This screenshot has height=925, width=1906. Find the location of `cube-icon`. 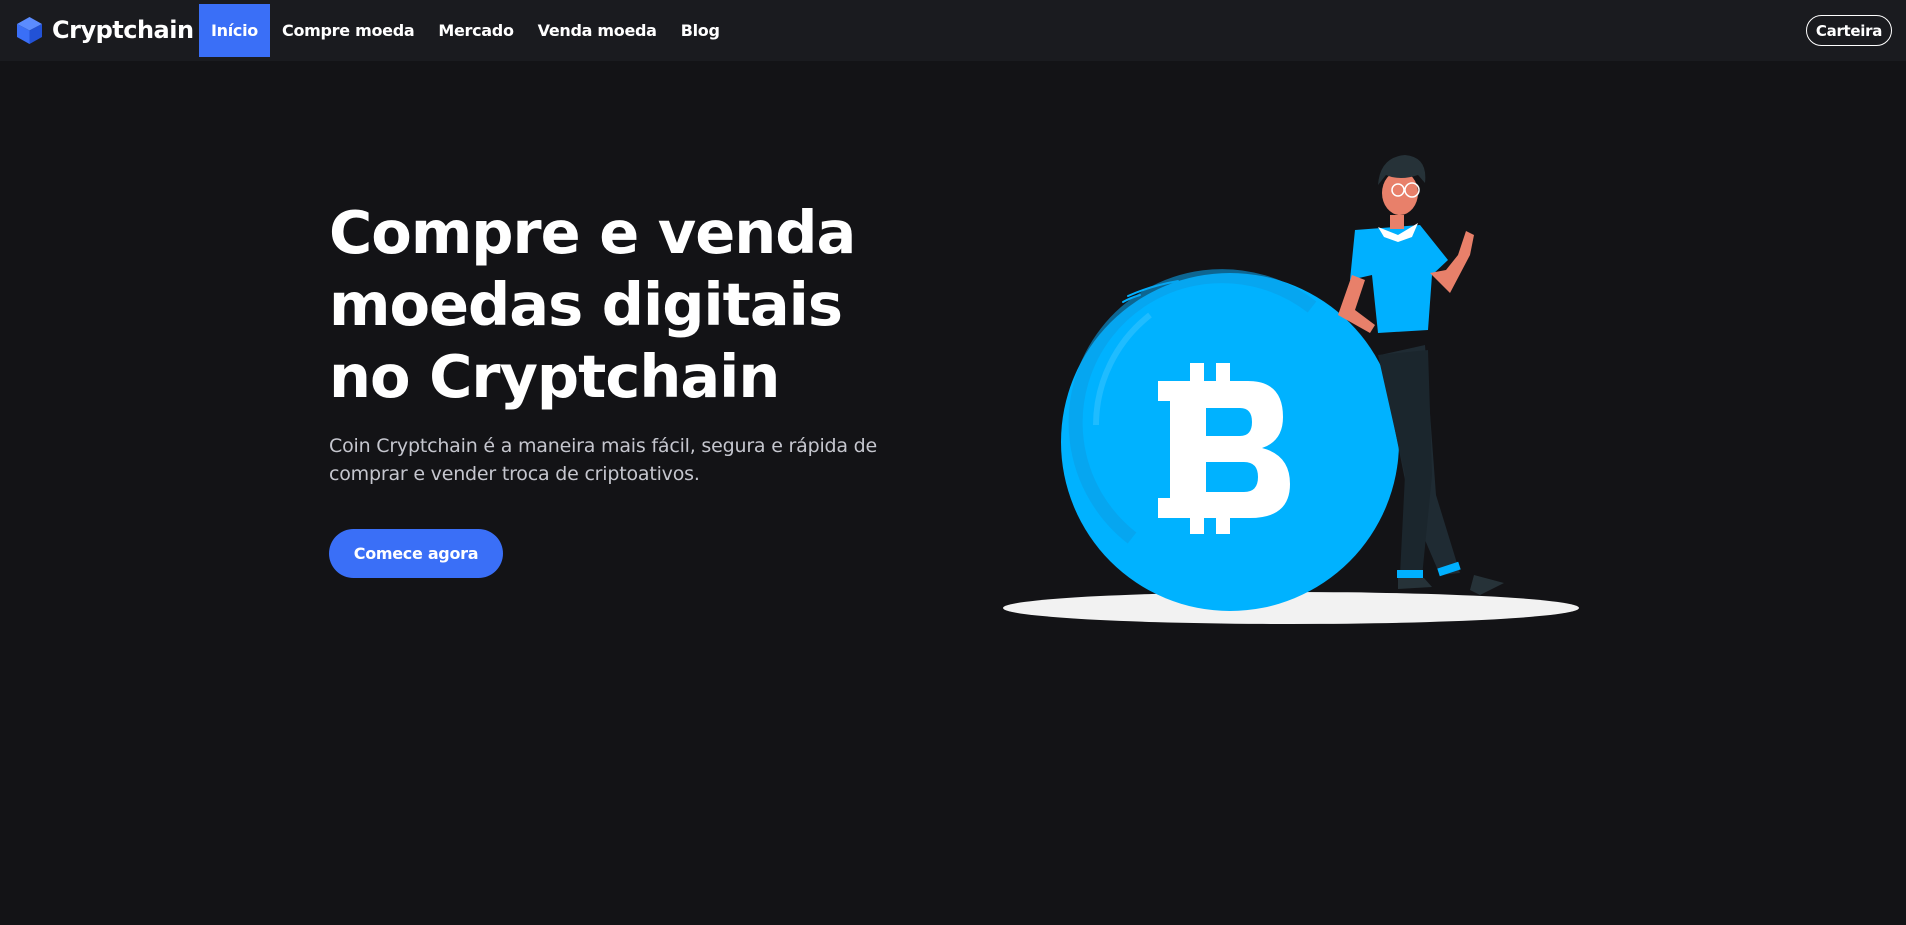

cube-icon is located at coordinates (29, 30).